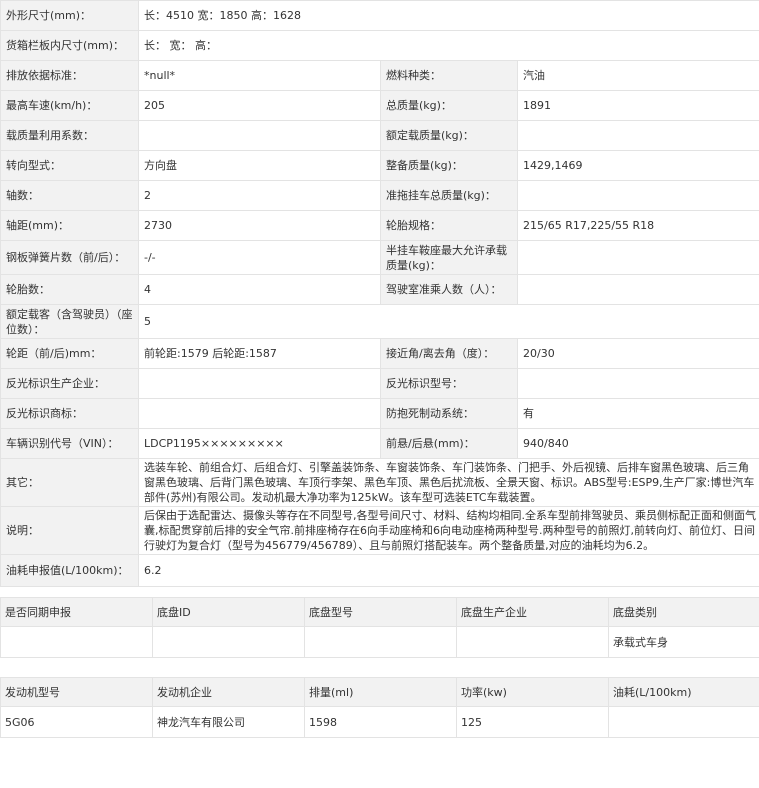 Image resolution: width=759 pixels, height=788 pixels. I want to click on chassis-sync-value, so click(76, 642).